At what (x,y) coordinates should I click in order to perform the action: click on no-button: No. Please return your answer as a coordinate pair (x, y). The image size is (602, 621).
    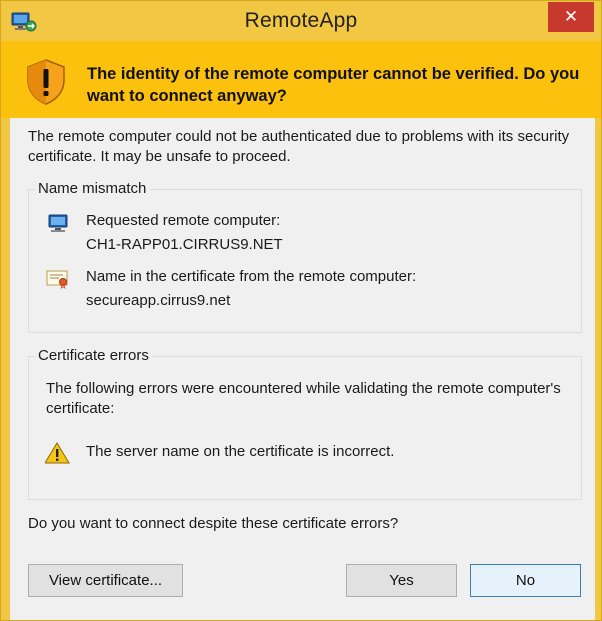
    Looking at the image, I should click on (525, 580).